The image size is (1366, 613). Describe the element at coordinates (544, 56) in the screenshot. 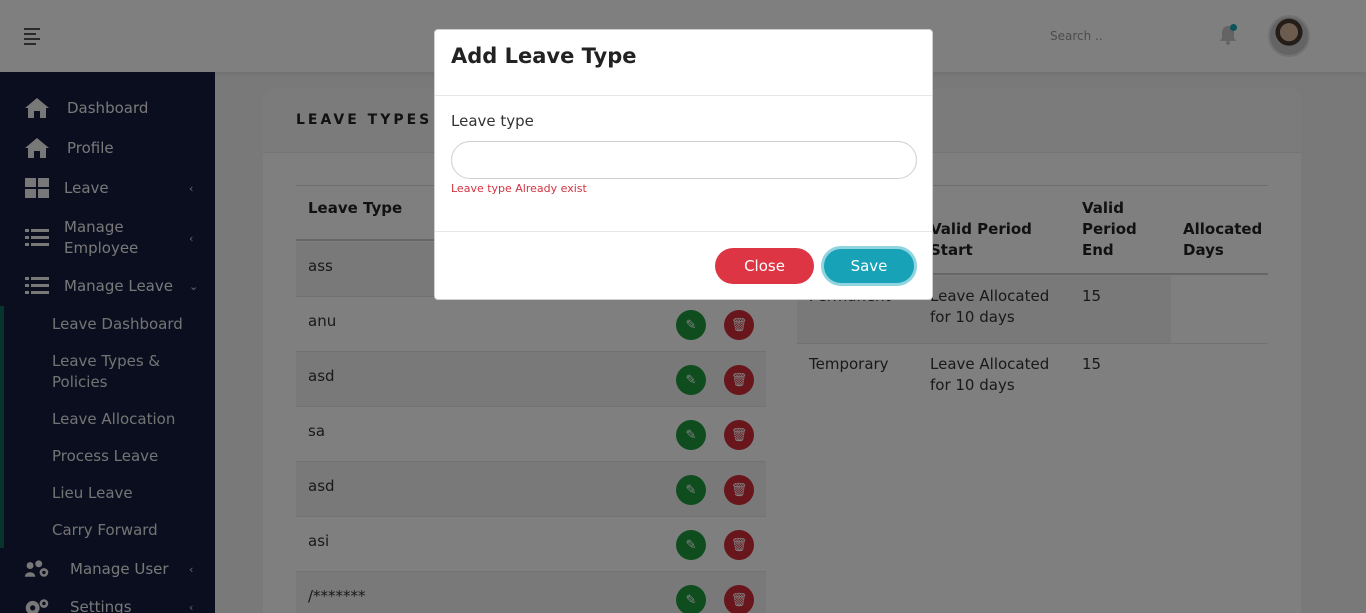

I see `modal-title: Add Leave Type` at that location.